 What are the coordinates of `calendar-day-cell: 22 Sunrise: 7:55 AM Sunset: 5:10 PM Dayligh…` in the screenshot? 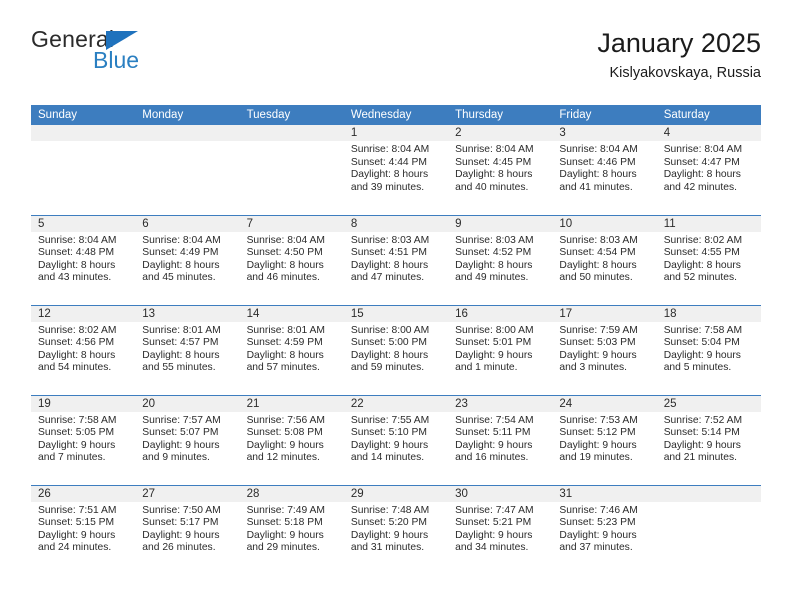 It's located at (396, 439).